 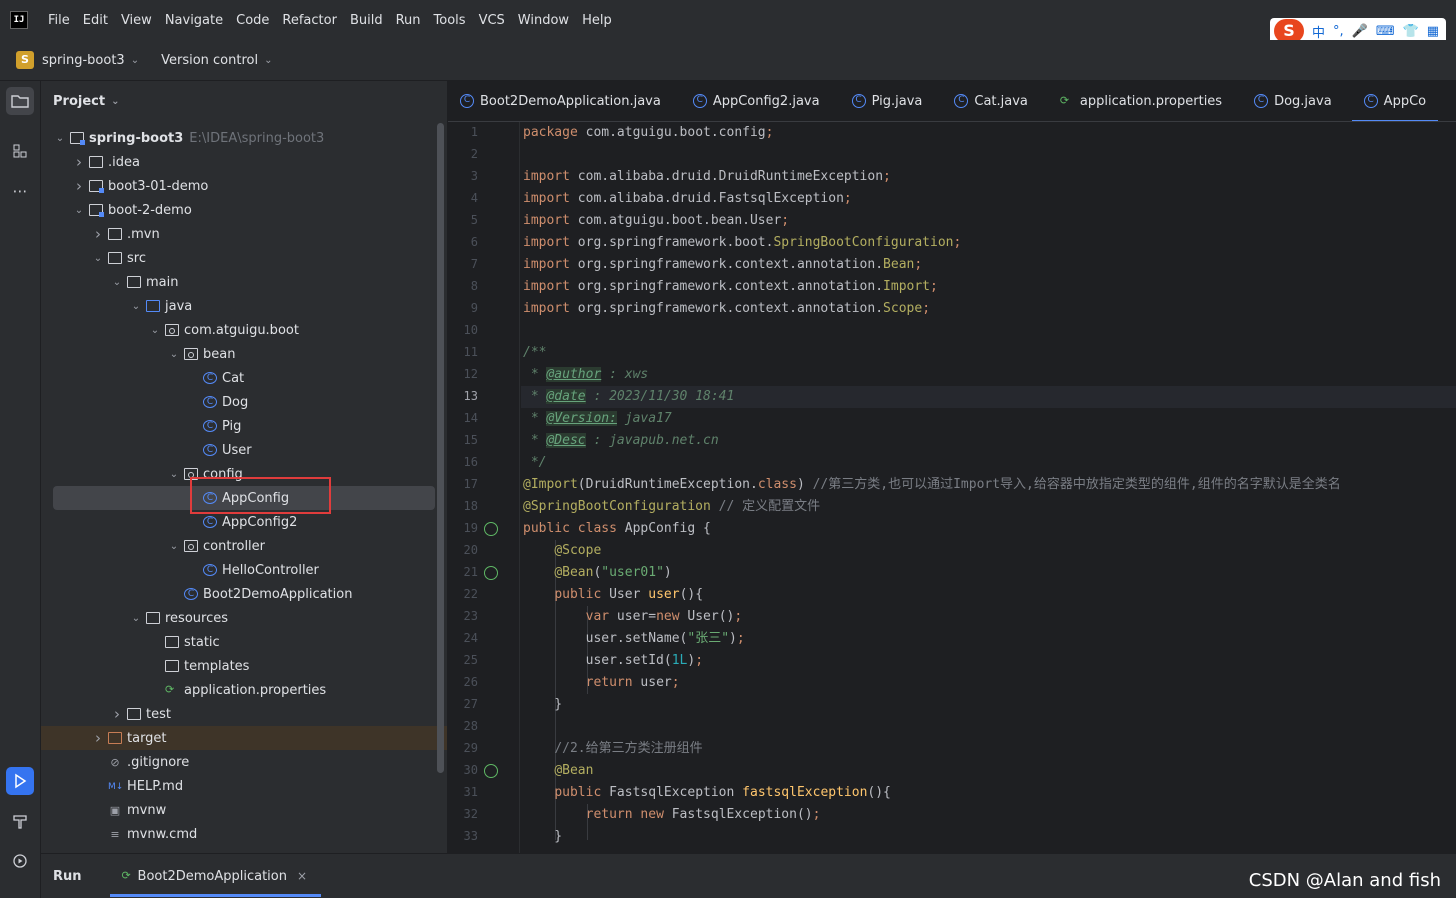 I want to click on tree-item: › .idea, so click(x=238, y=162).